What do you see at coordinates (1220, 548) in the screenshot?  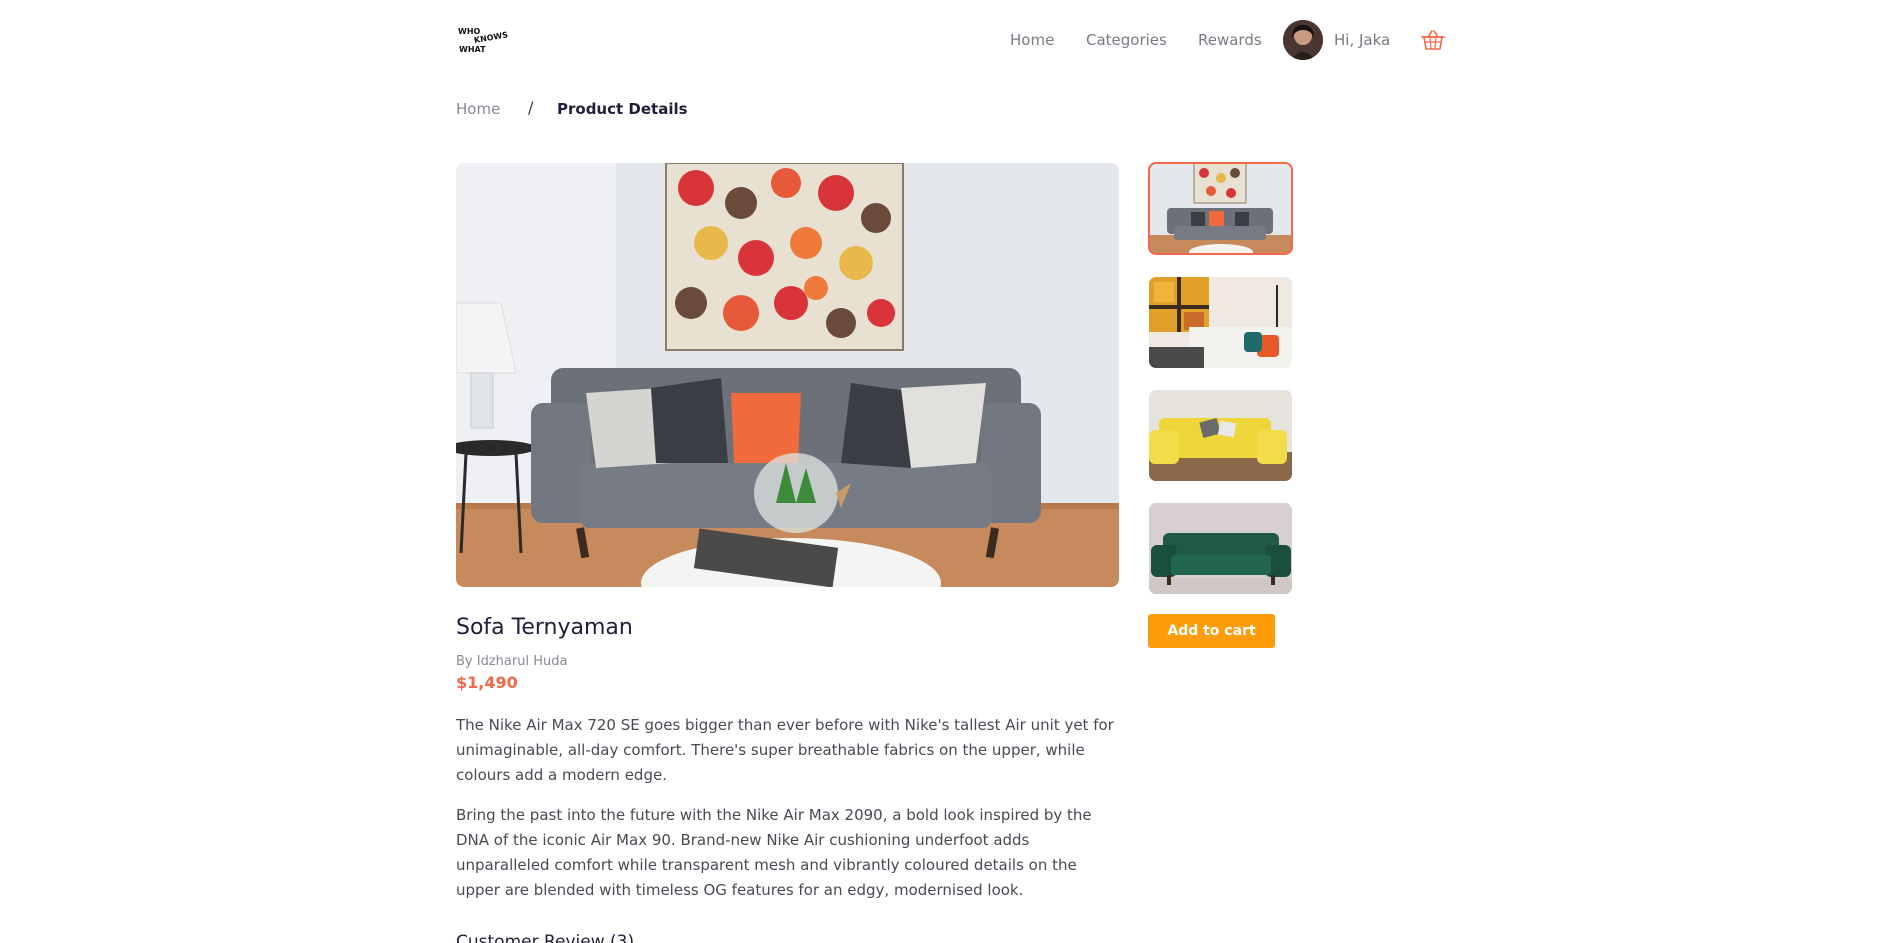 I see `thumbnail-green-sofa` at bounding box center [1220, 548].